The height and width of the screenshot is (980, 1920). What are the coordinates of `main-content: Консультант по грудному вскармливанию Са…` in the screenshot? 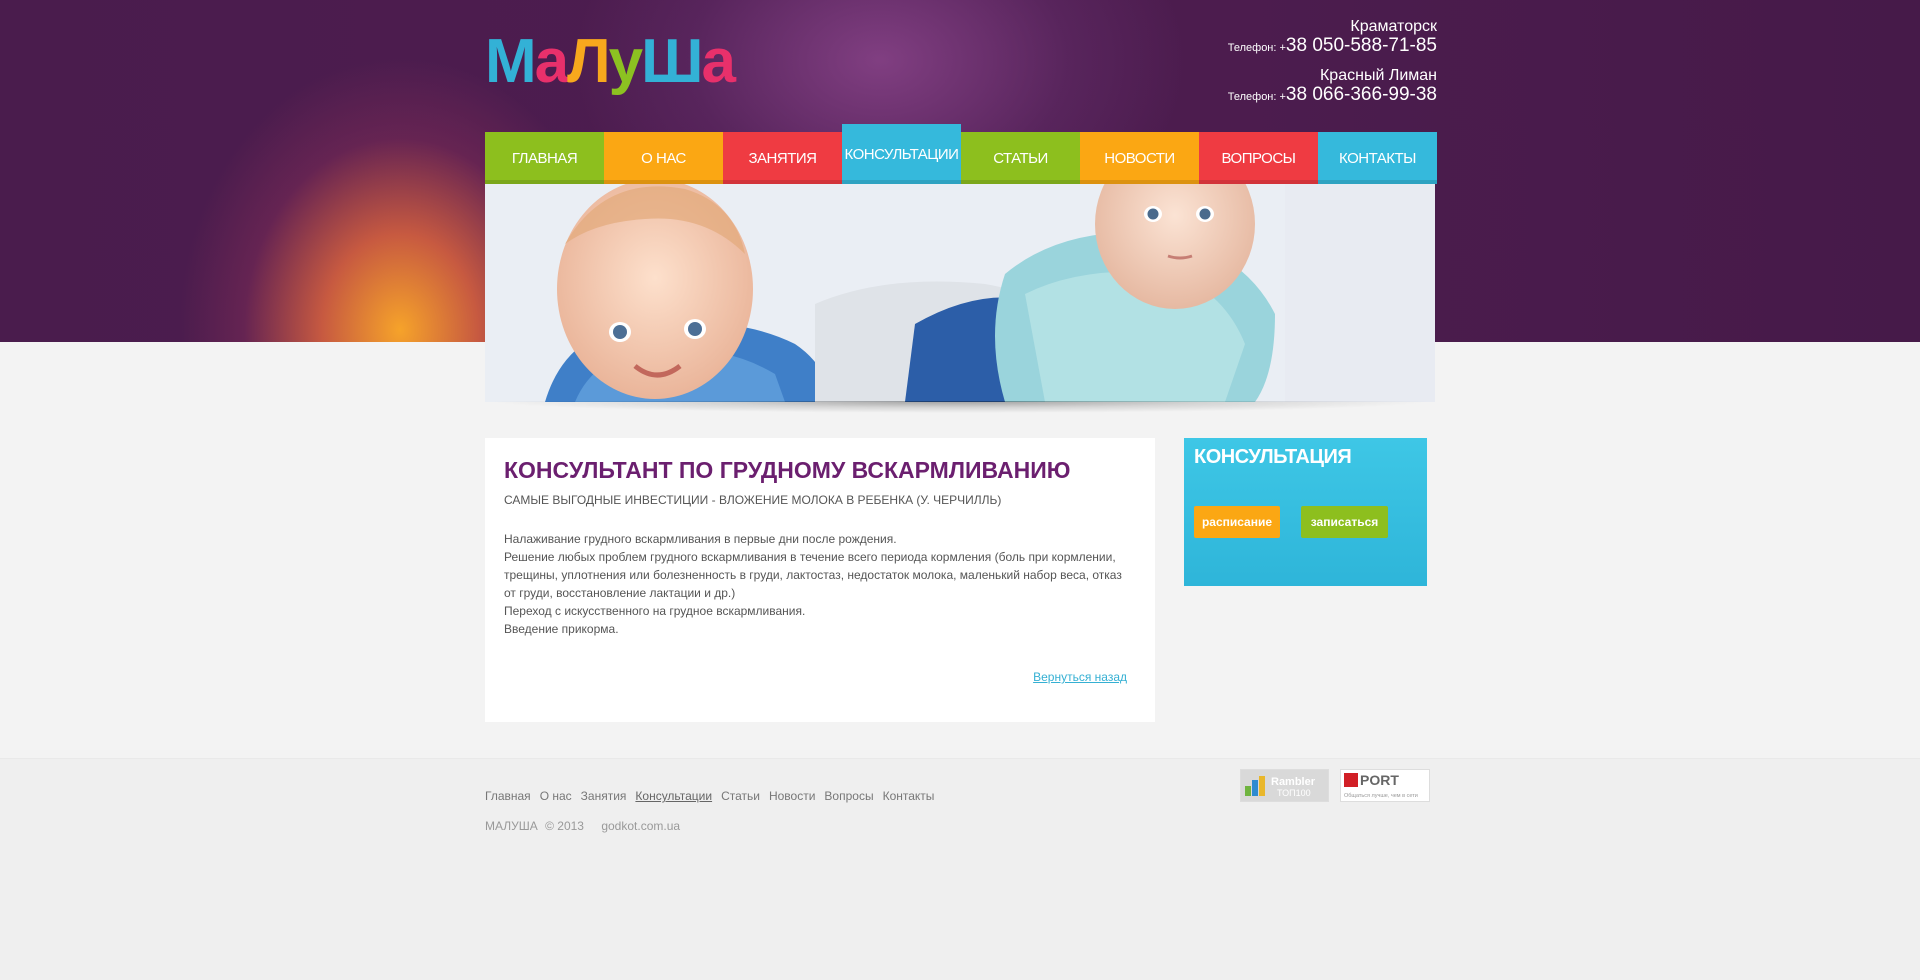 It's located at (820, 580).